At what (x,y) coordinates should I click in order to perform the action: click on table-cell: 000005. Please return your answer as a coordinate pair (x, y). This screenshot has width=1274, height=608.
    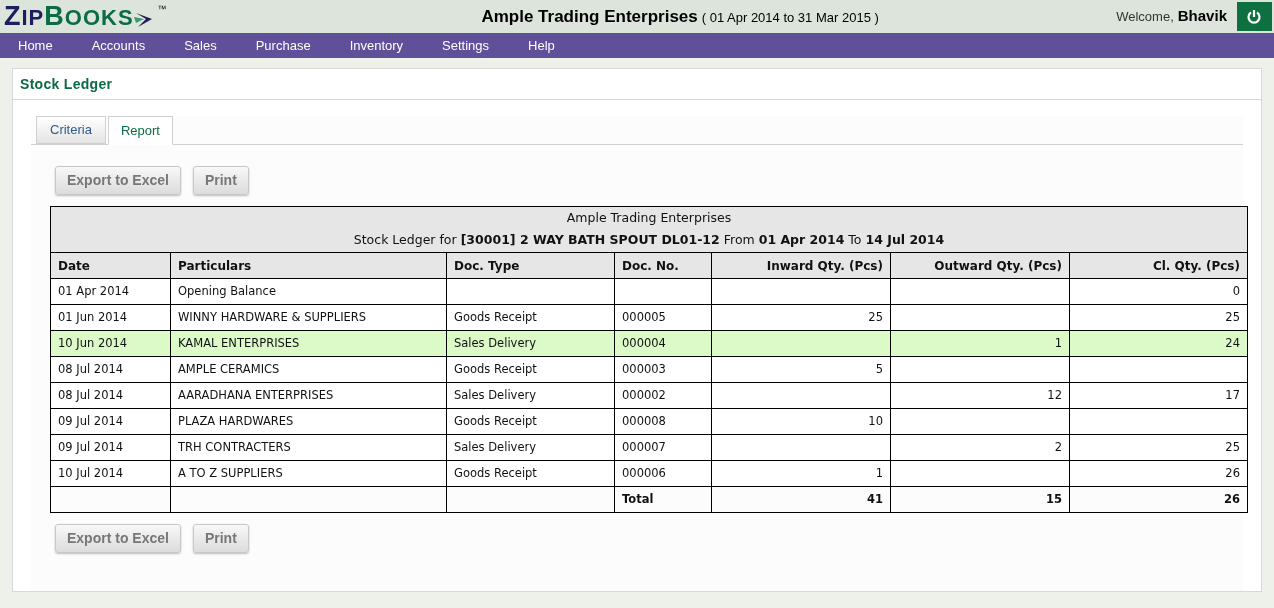
    Looking at the image, I should click on (663, 317).